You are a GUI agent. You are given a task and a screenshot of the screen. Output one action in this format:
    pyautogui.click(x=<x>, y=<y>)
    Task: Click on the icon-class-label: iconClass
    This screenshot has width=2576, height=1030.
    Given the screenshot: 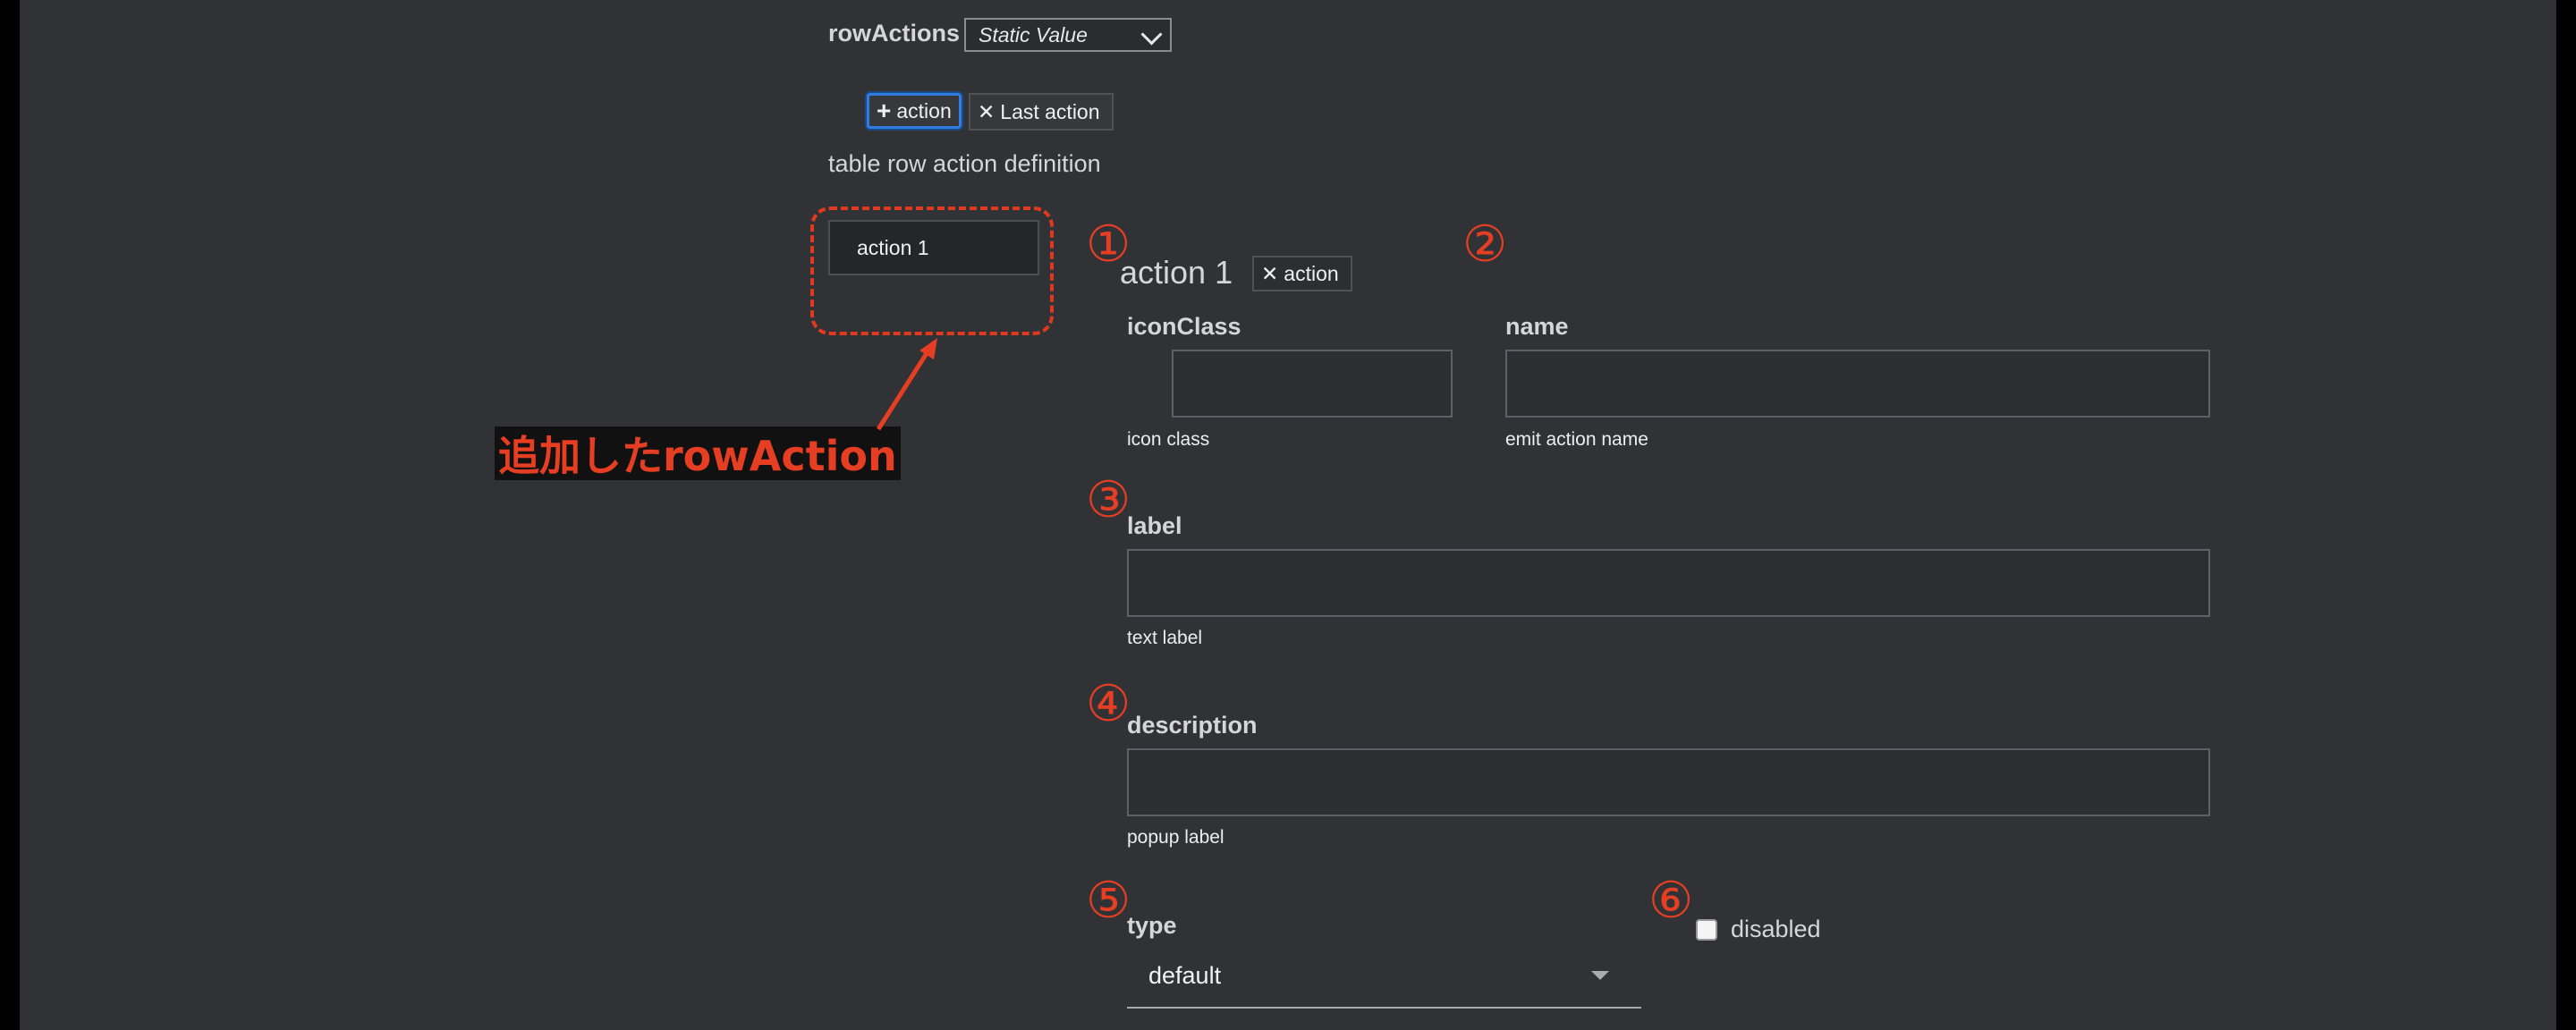 What is the action you would take?
    pyautogui.click(x=1184, y=326)
    